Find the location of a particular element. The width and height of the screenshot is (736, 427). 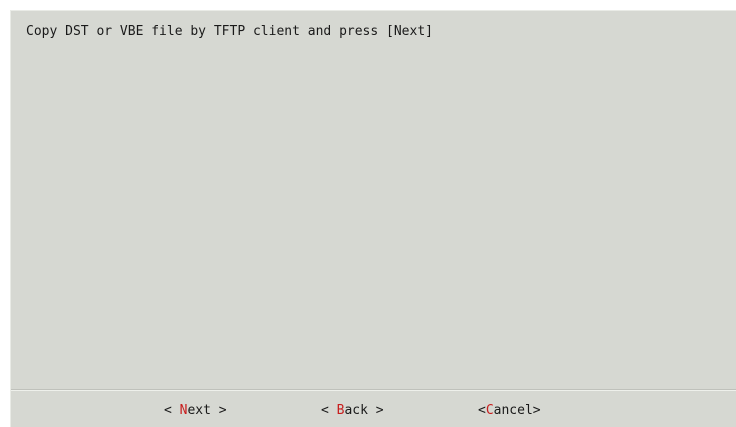

button-row: < Next > < Back > <Cancel> is located at coordinates (373, 411).